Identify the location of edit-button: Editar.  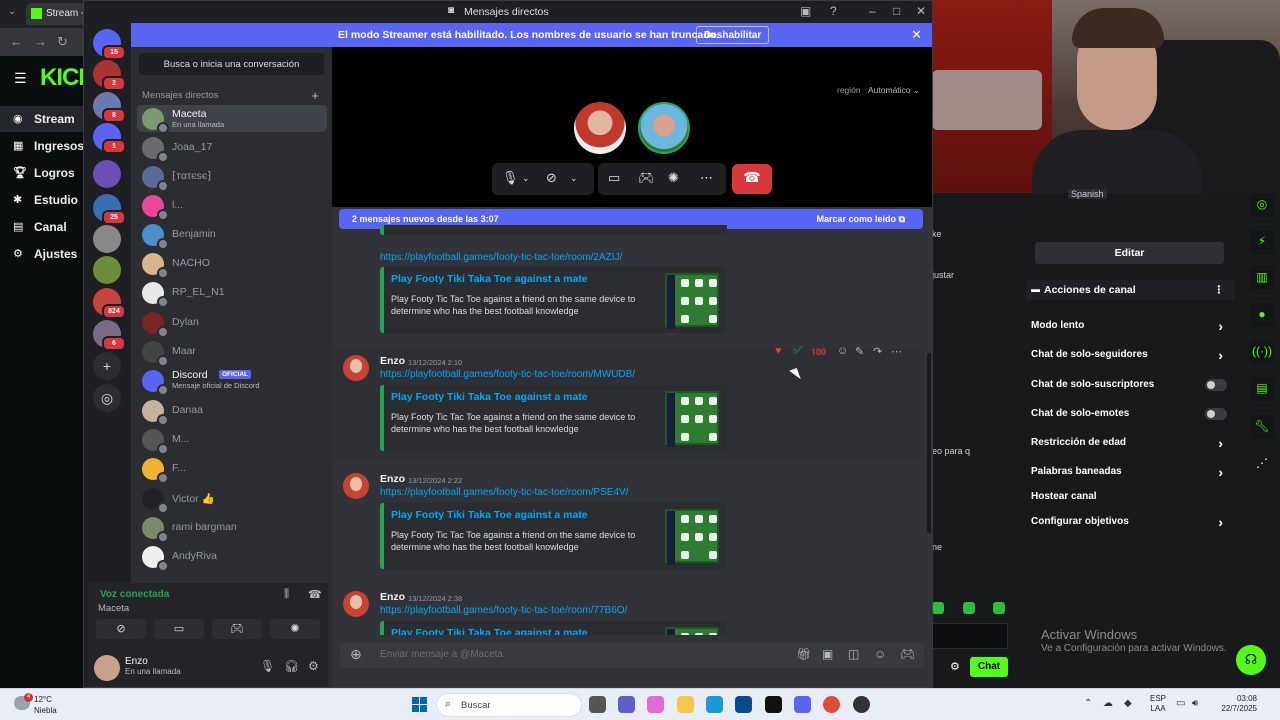
(1129, 253).